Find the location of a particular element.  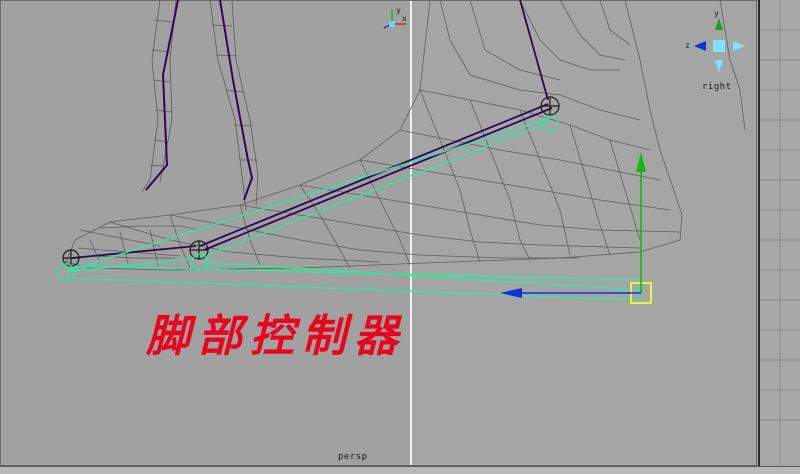

leg-bones is located at coordinates (199, 100).